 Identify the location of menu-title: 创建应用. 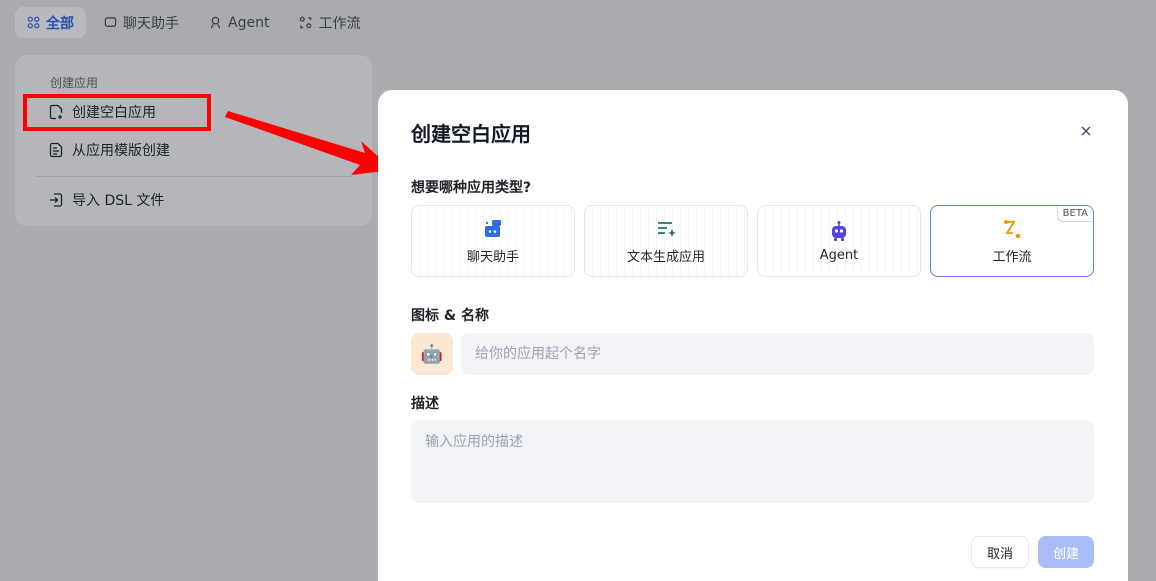
(74, 83).